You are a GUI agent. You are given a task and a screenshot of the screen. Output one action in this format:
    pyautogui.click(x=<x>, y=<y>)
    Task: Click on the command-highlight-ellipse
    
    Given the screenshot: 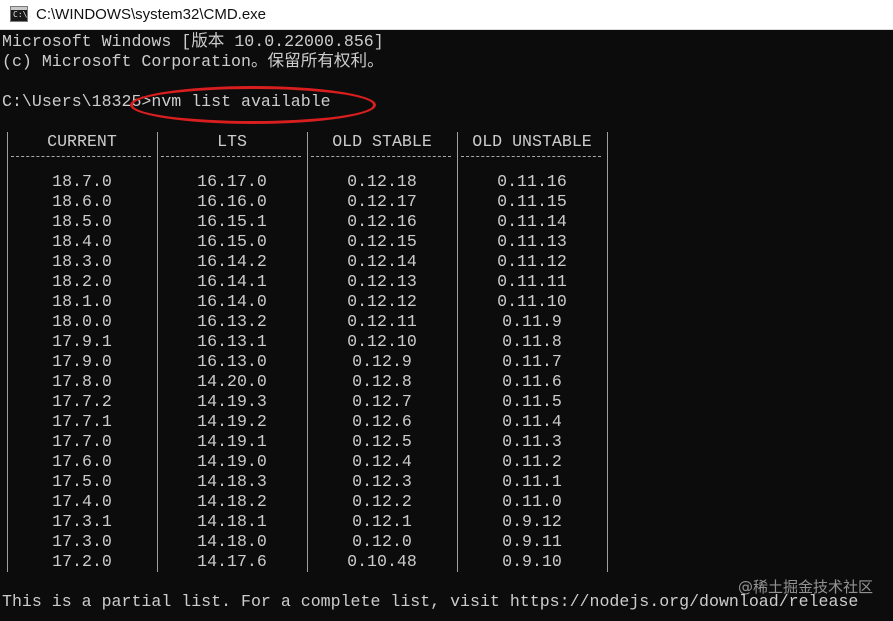 What is the action you would take?
    pyautogui.click(x=253, y=105)
    